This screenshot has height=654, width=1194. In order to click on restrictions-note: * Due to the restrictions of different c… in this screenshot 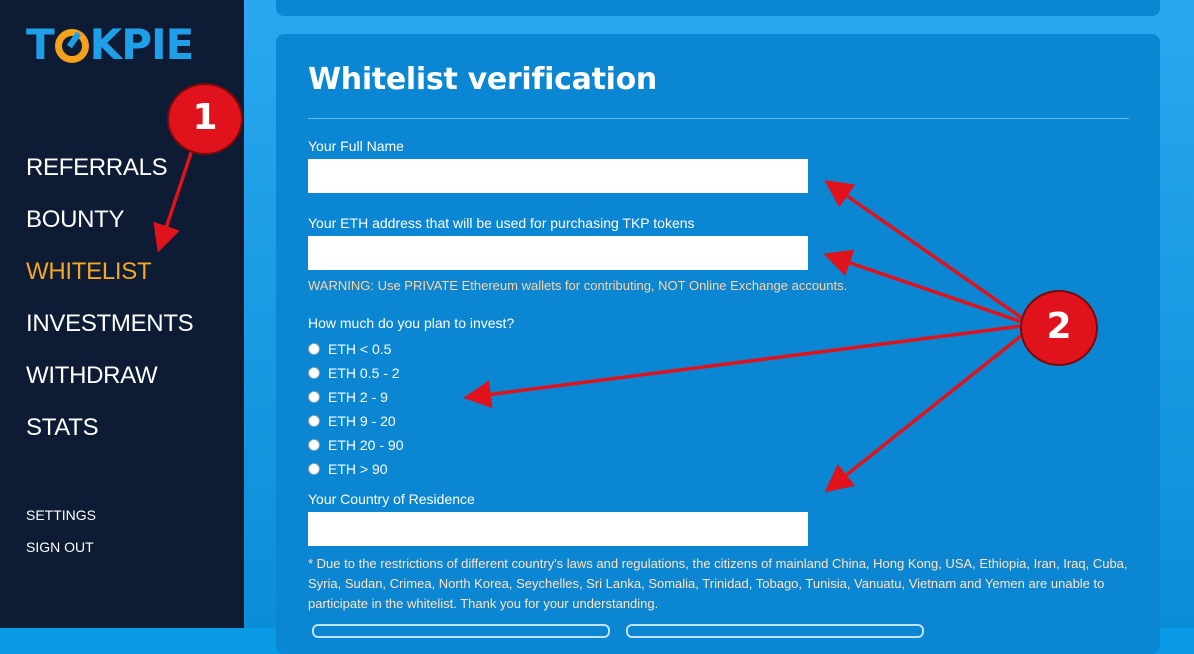, I will do `click(718, 583)`.